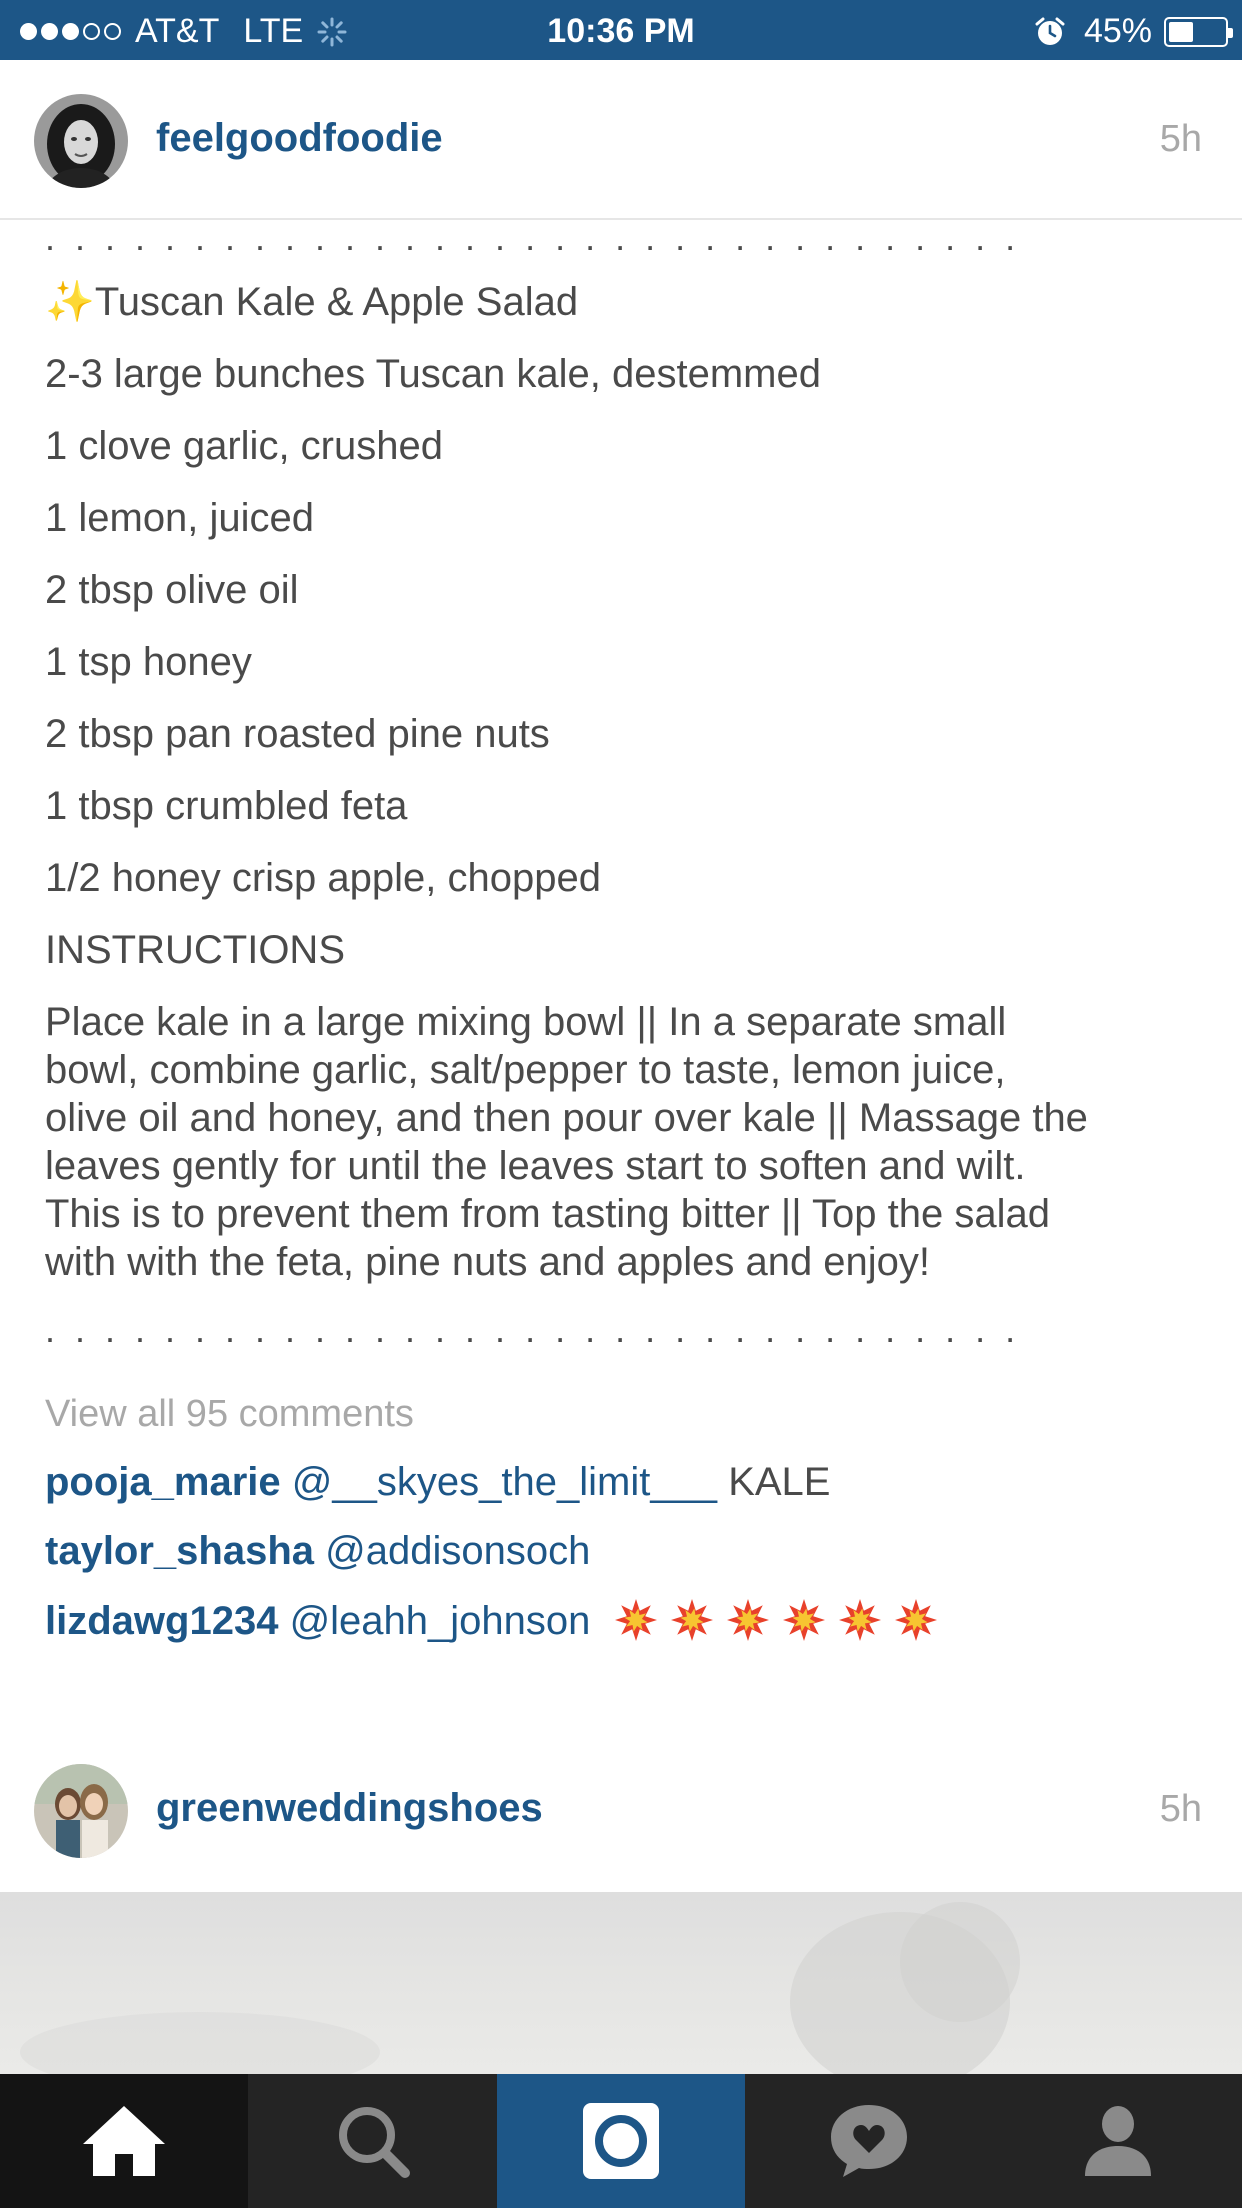  I want to click on search-icon, so click(374, 2142).